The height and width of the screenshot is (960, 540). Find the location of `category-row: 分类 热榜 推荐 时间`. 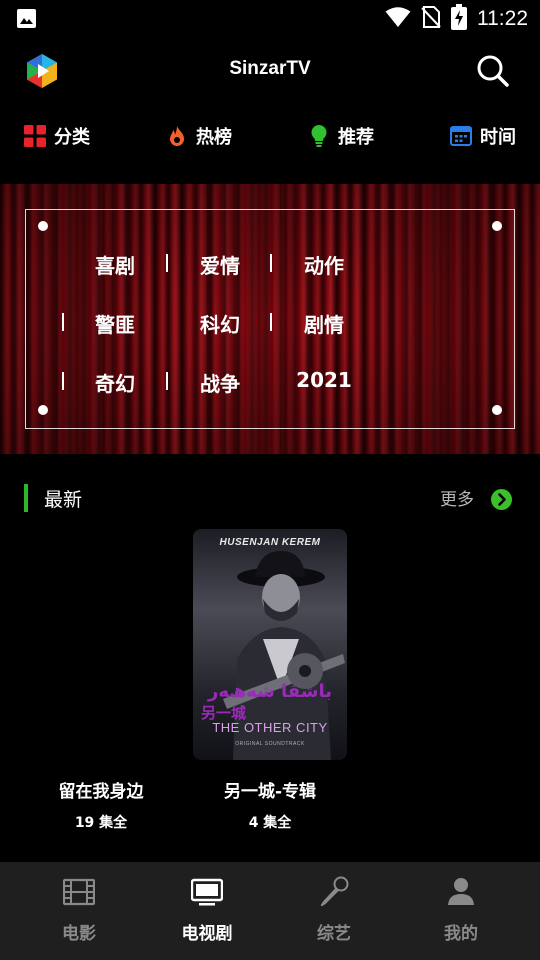

category-row: 分类 热榜 推荐 时间 is located at coordinates (270, 136).